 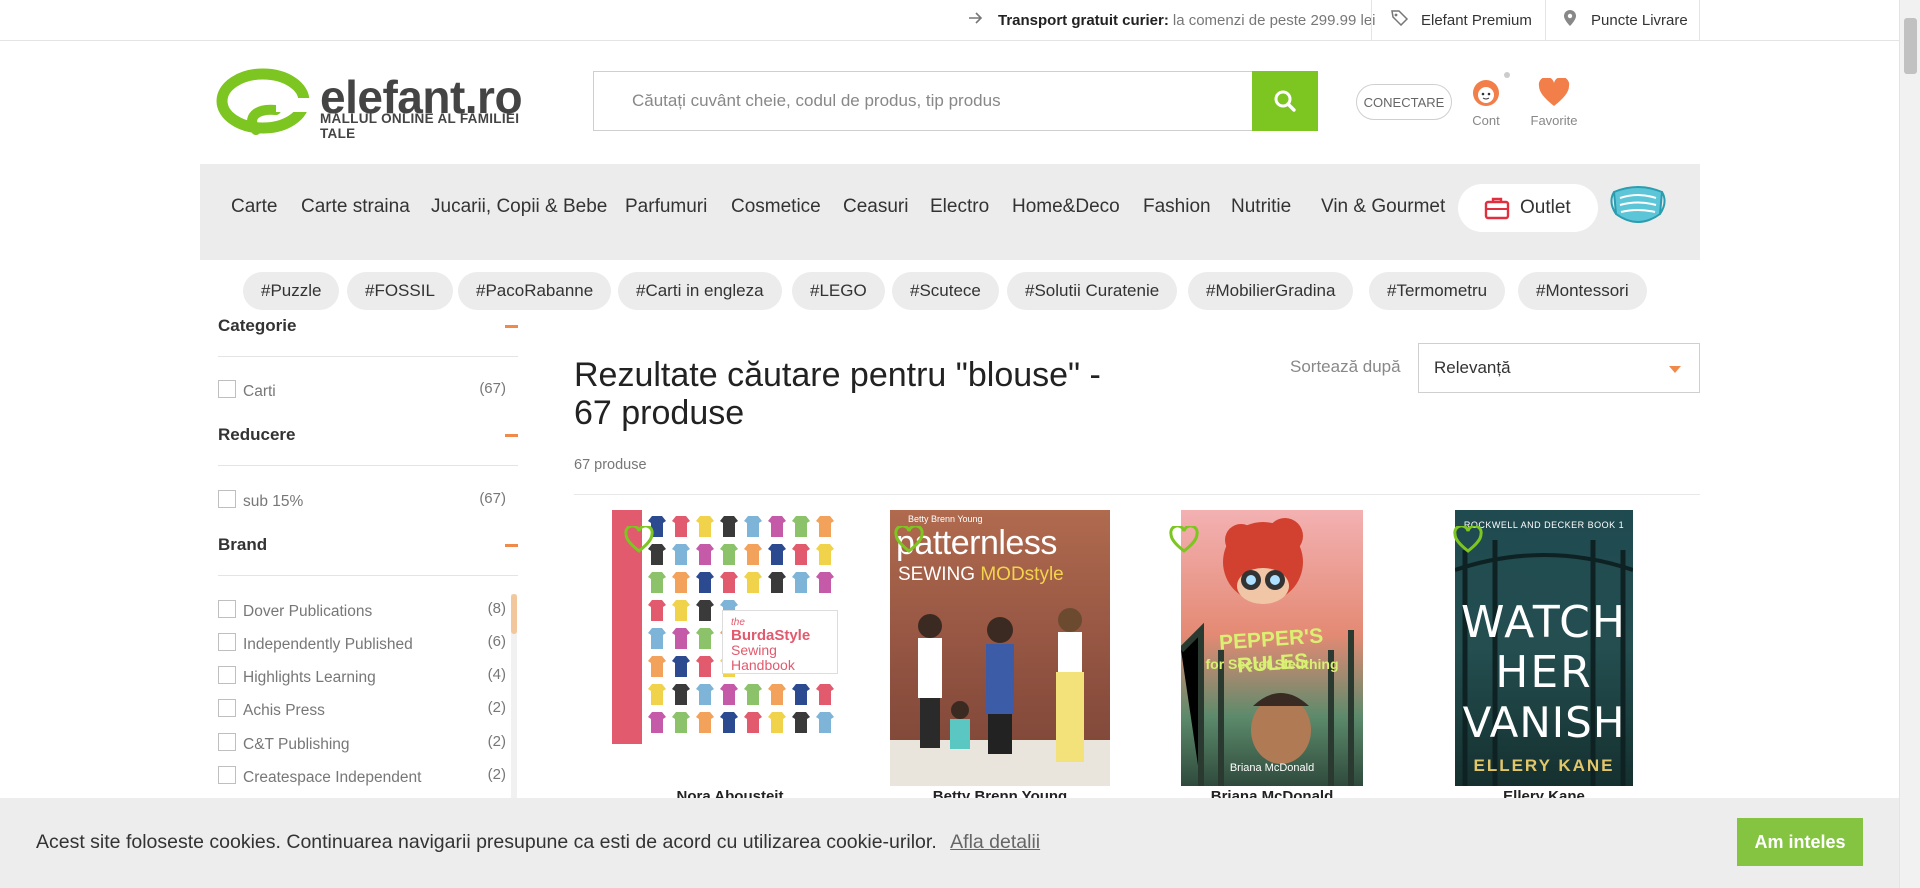 I want to click on cover-text: Briana McDonald, so click(x=1272, y=768).